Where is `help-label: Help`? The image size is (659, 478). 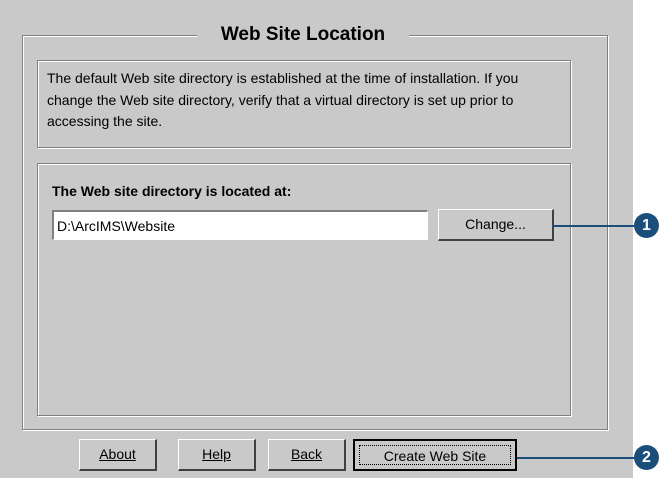
help-label: Help is located at coordinates (216, 454).